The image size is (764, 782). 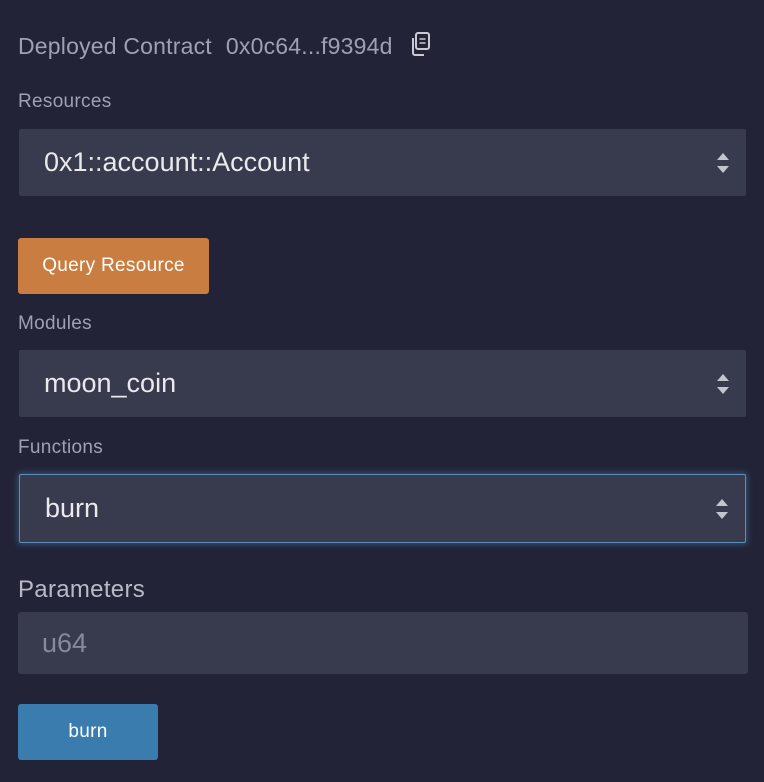 What do you see at coordinates (88, 732) in the screenshot?
I see `burn-button: burn` at bounding box center [88, 732].